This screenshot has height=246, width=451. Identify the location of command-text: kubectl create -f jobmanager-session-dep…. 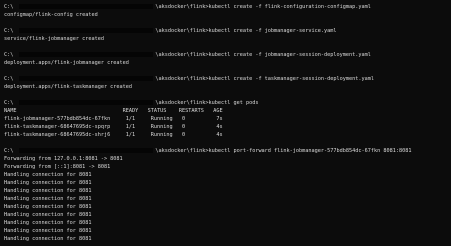
(289, 55).